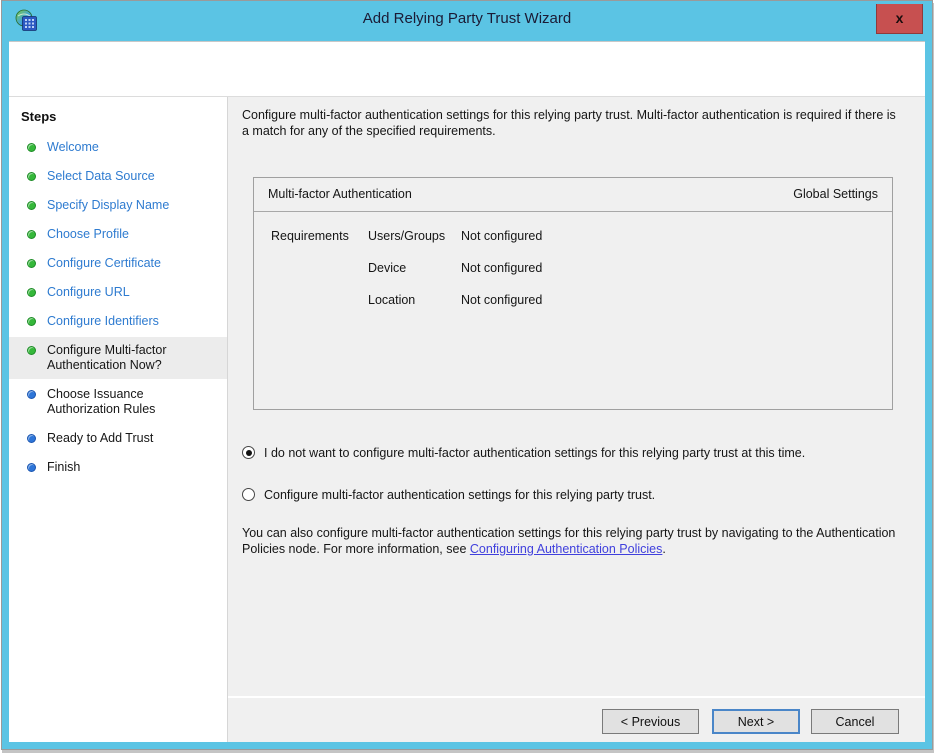  Describe the element at coordinates (118, 402) in the screenshot. I see `sidebar-step-choose-issuance-authorization-rules: Choose Issuance Authorization Rules` at that location.